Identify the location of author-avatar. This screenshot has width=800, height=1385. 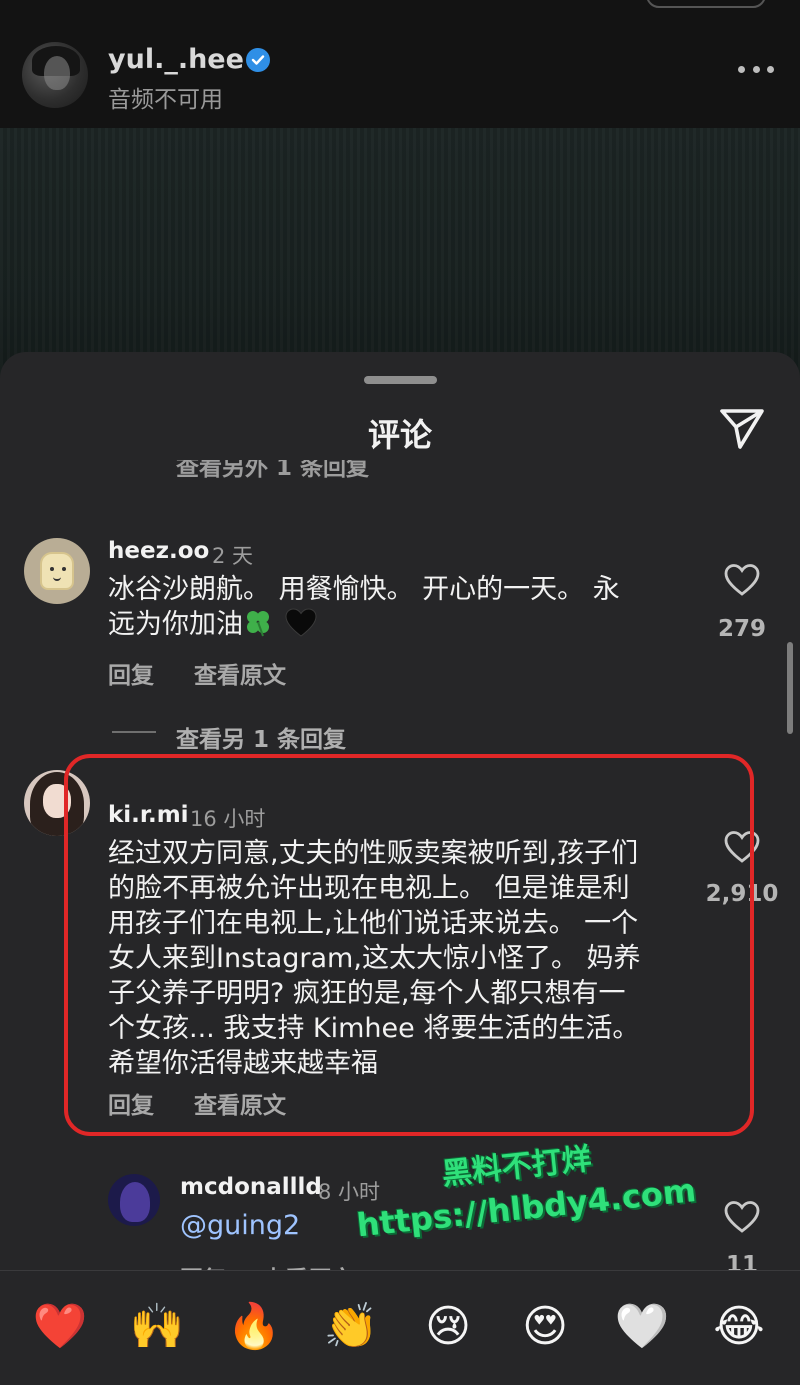
(55, 75).